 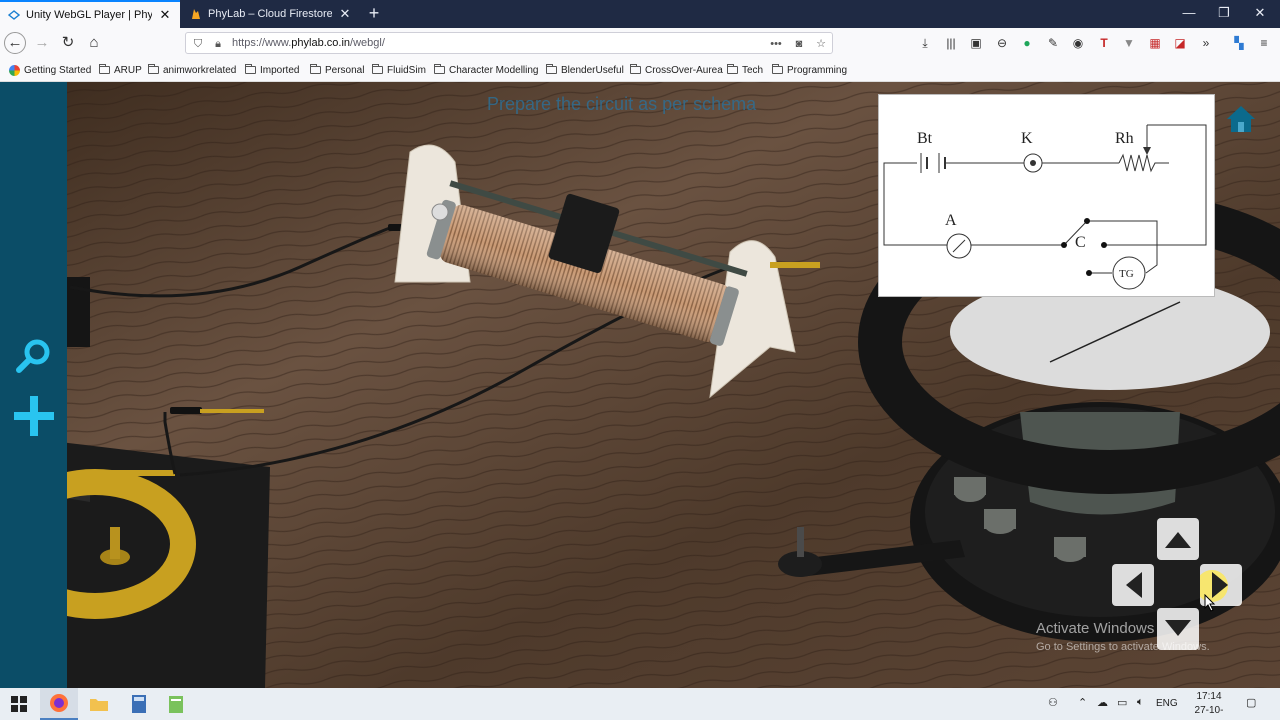 What do you see at coordinates (337, 70) in the screenshot?
I see `bookmark-personal: Personal` at bounding box center [337, 70].